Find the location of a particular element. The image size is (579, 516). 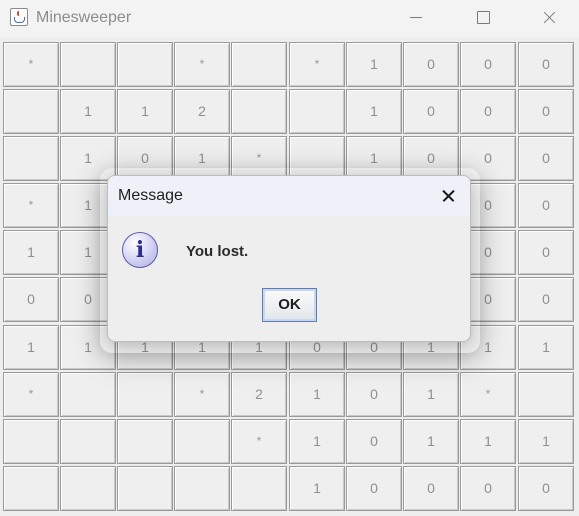

cell-r7-c3: * is located at coordinates (202, 394).